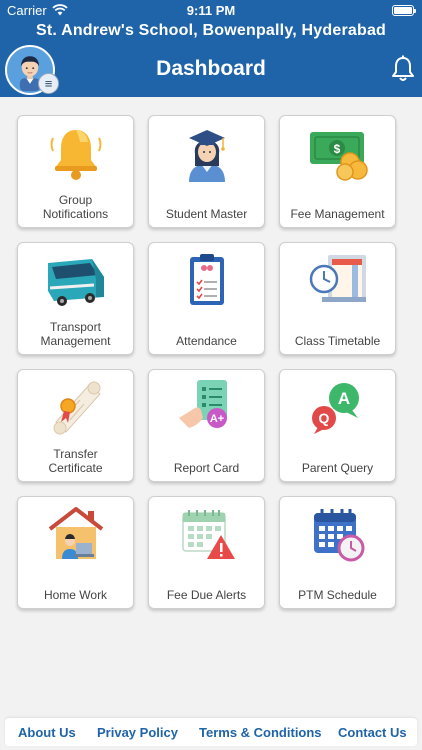 The height and width of the screenshot is (750, 422). I want to click on tile-label: Home Work, so click(75, 595).